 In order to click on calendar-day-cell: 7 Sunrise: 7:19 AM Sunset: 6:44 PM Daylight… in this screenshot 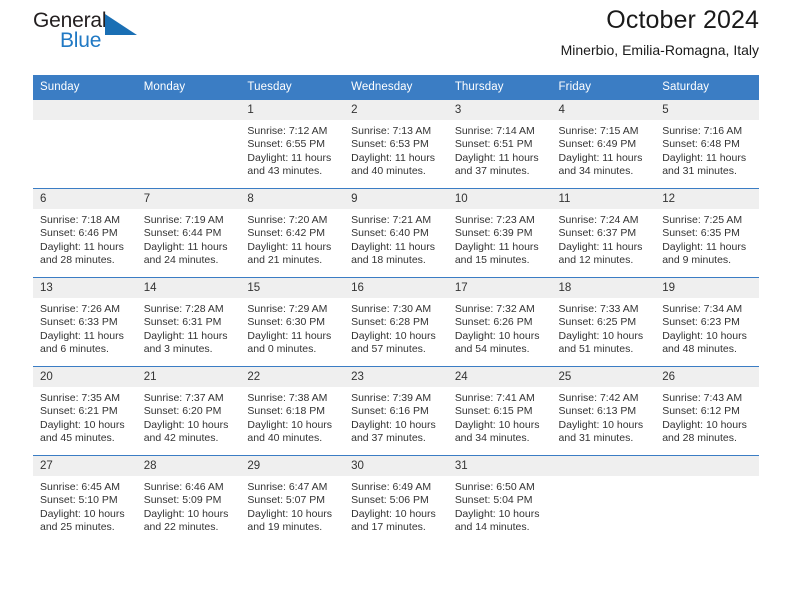, I will do `click(188, 233)`.